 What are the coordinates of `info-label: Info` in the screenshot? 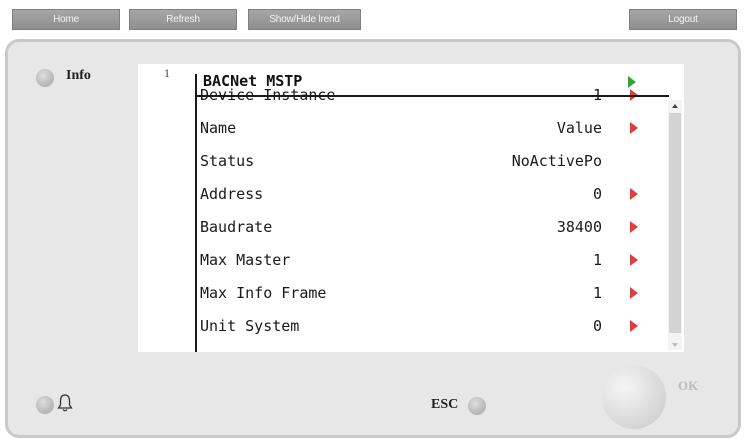 It's located at (78, 75).